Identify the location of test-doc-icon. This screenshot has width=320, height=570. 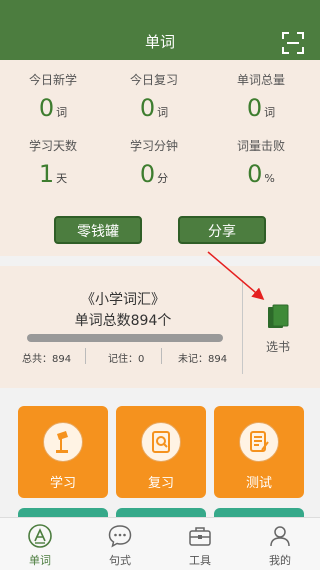
(259, 442).